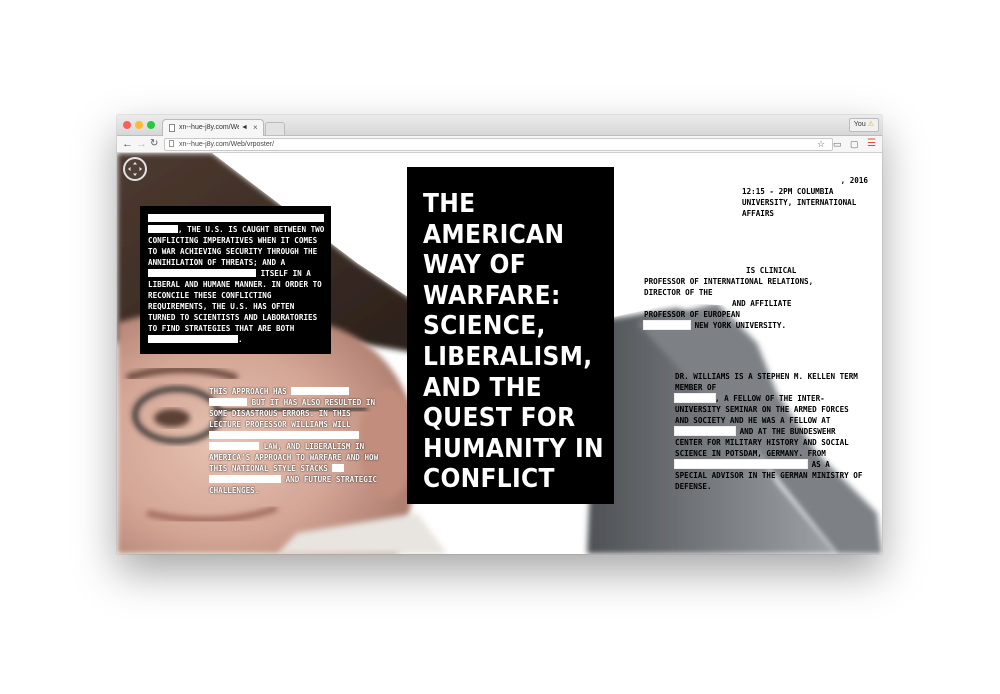  What do you see at coordinates (244, 128) in the screenshot?
I see `speaker-icon: ◄` at bounding box center [244, 128].